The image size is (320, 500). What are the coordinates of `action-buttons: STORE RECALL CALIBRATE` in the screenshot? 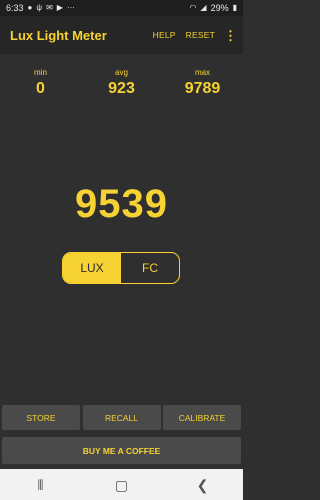 It's located at (121, 417).